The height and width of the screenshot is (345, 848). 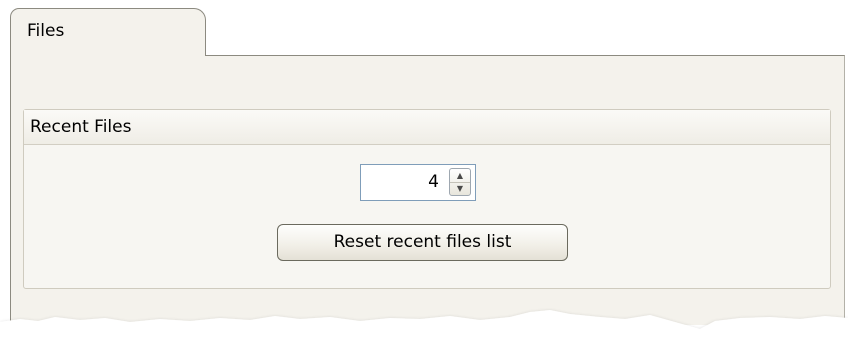 What do you see at coordinates (427, 127) in the screenshot?
I see `recent-files-group-header: Recent Files` at bounding box center [427, 127].